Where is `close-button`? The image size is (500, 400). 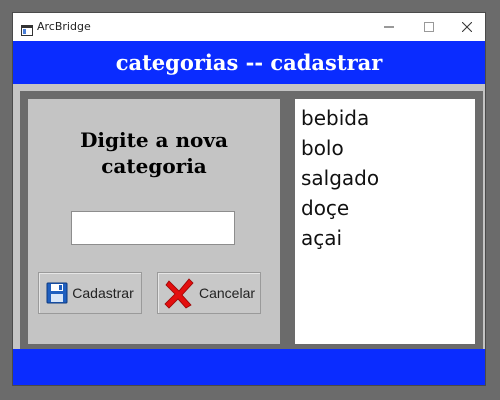 close-button is located at coordinates (467, 27).